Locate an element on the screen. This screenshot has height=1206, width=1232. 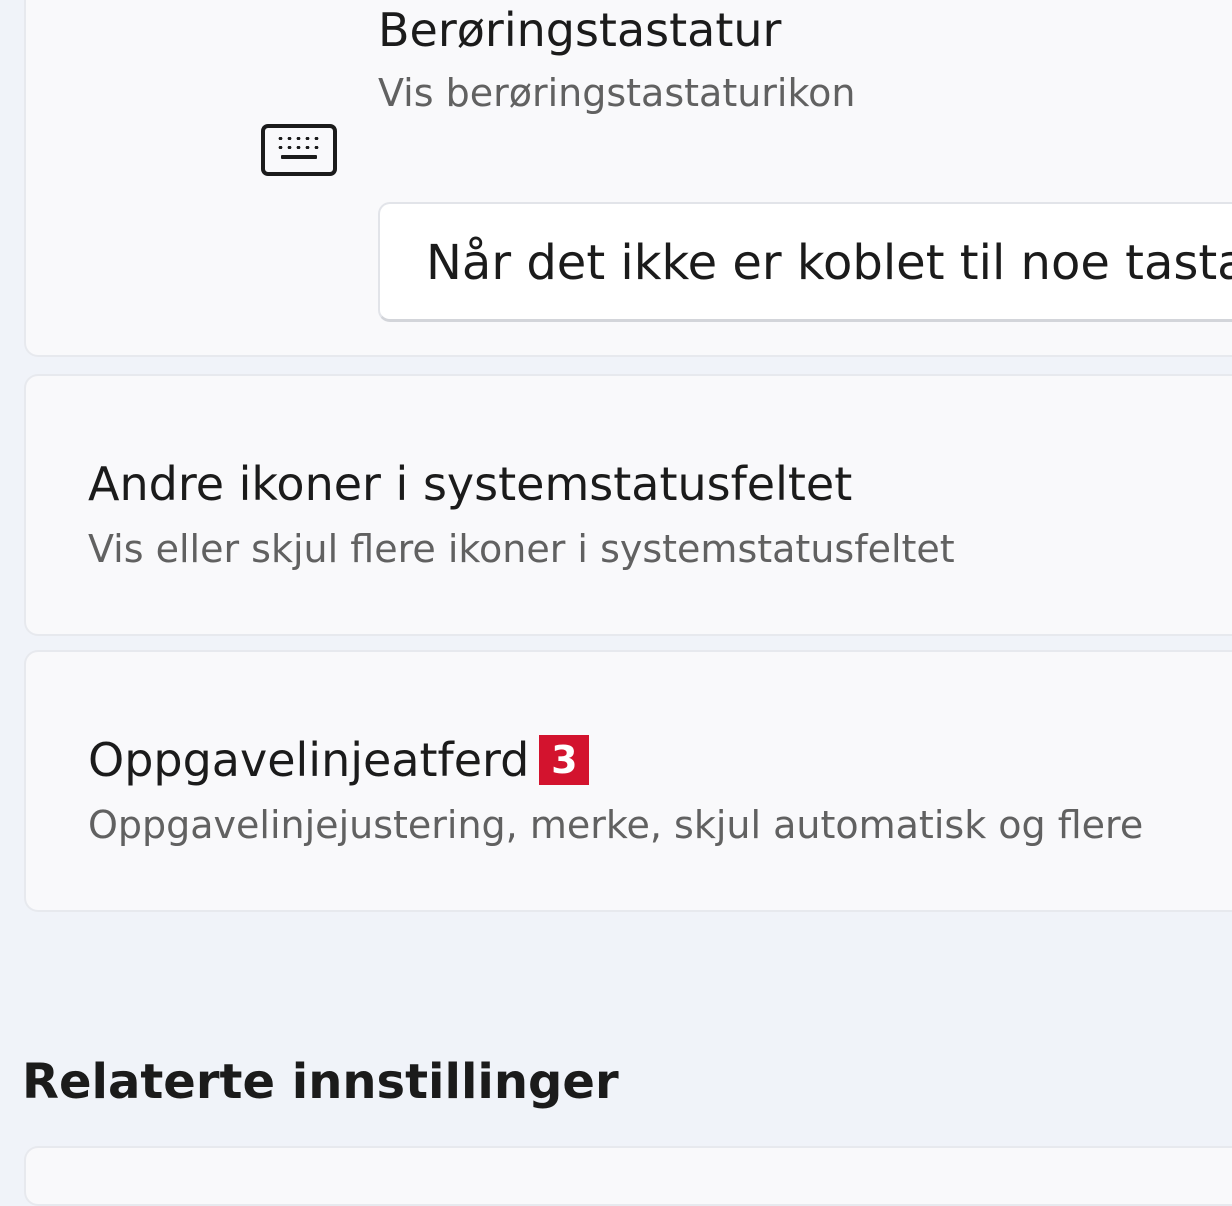
taskbar-behaviors-title: Oppgavelinjeatferd is located at coordinates (309, 760).